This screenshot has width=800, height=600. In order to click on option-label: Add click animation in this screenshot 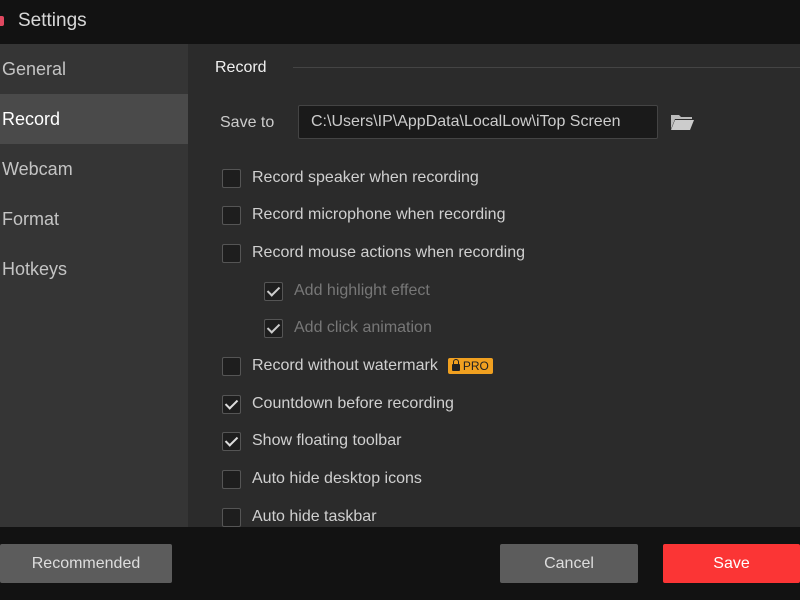, I will do `click(363, 327)`.